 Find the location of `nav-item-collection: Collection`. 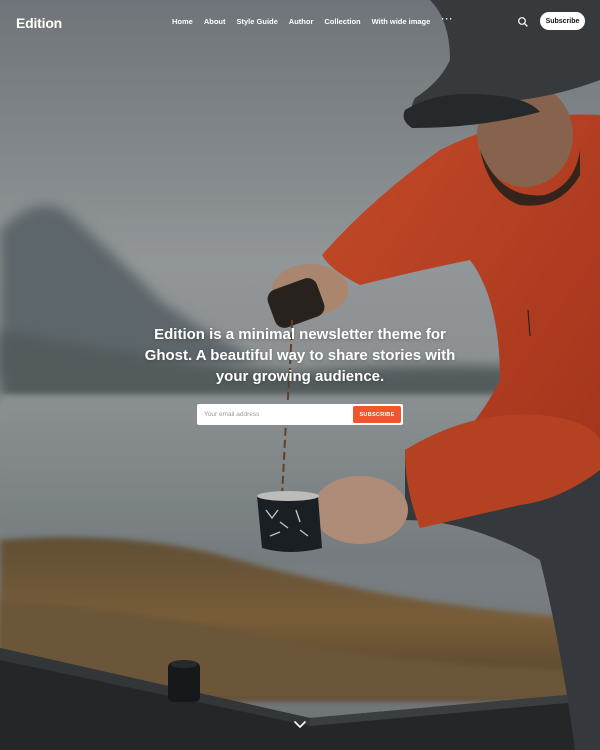

nav-item-collection: Collection is located at coordinates (342, 21).